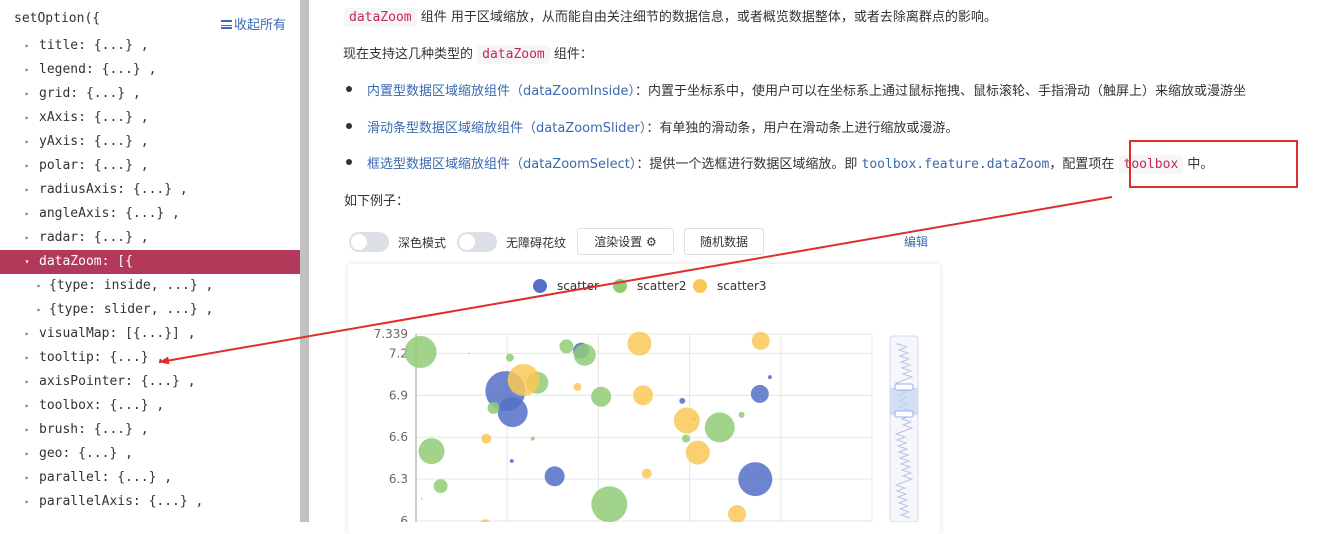  Describe the element at coordinates (724, 241) in the screenshot. I see `random-data-button: 随机数据` at that location.